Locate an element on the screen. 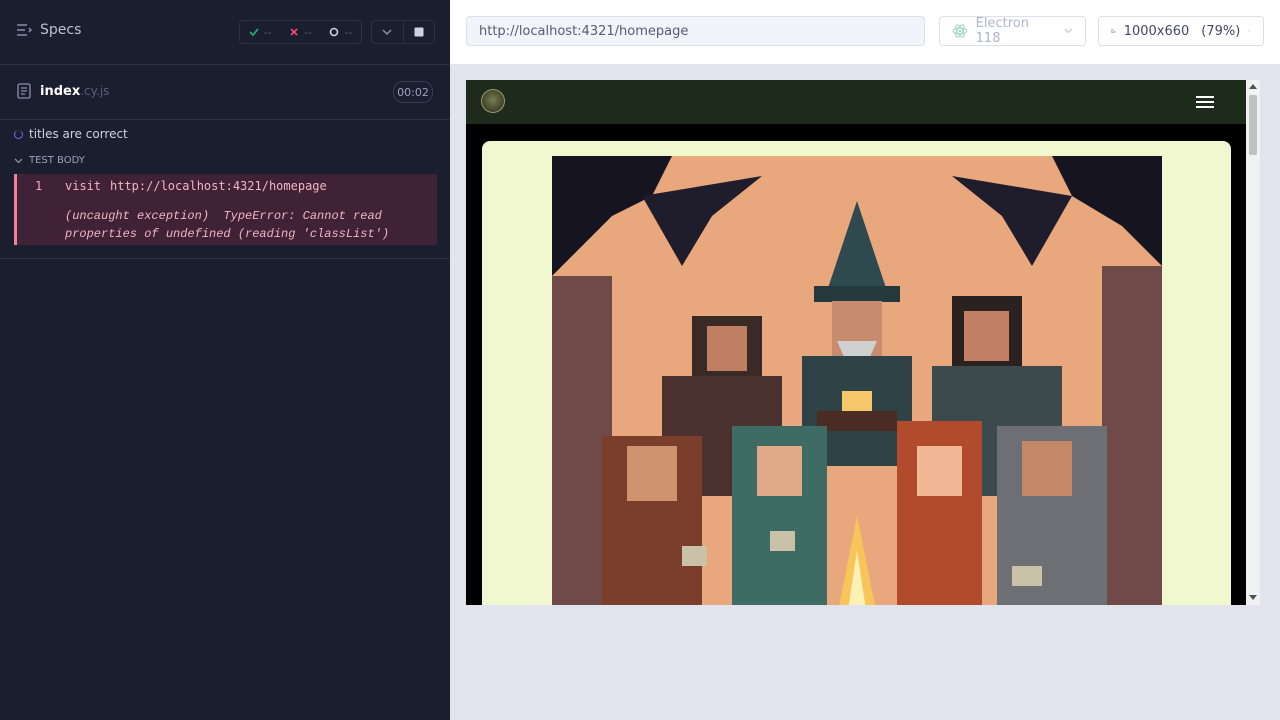  command-name: visit is located at coordinates (83, 186).